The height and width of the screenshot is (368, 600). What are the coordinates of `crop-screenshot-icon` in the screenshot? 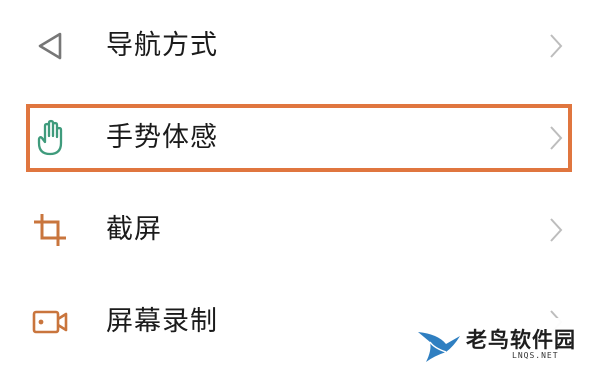 It's located at (50, 230).